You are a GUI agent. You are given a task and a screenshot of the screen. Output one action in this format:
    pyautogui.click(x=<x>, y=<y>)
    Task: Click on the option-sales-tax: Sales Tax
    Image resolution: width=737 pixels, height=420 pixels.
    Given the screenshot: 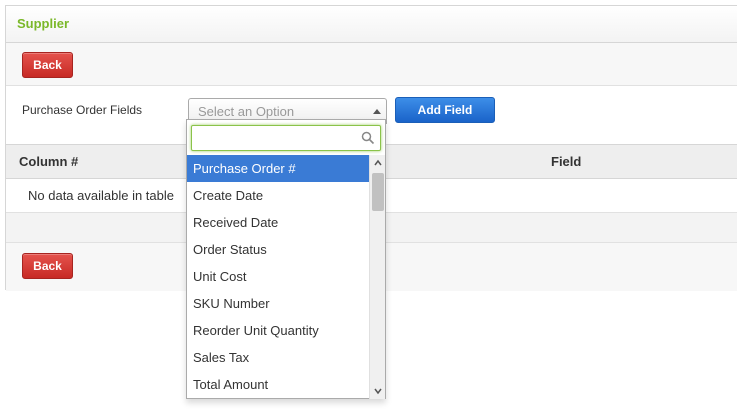 What is the action you would take?
    pyautogui.click(x=278, y=357)
    